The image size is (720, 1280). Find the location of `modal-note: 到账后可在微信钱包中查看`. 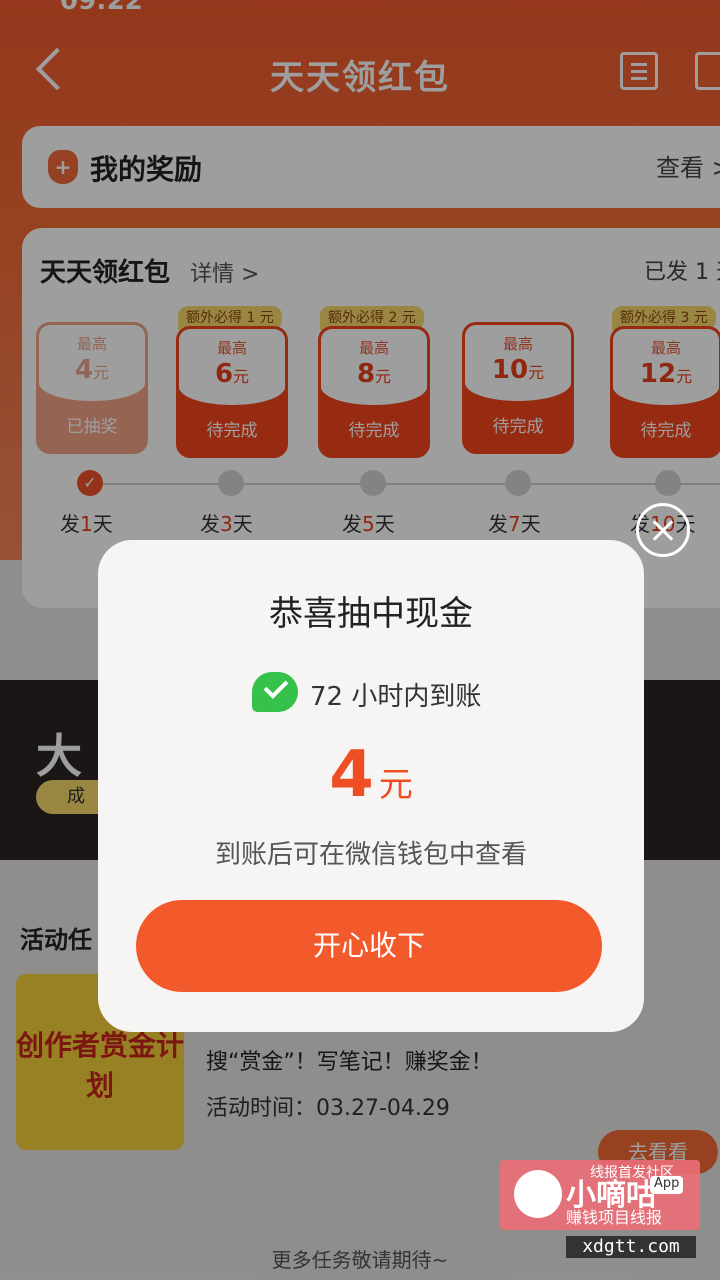

modal-note: 到账后可在微信钱包中查看 is located at coordinates (370, 855).